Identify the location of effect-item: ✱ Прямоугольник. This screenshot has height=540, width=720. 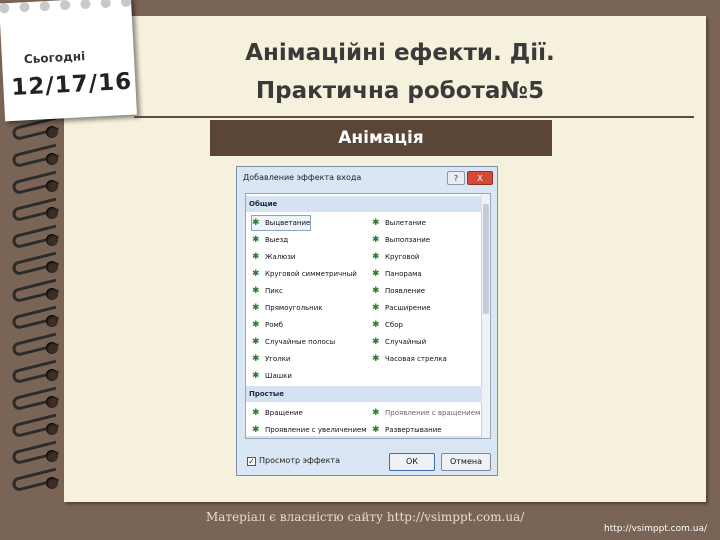
(287, 308).